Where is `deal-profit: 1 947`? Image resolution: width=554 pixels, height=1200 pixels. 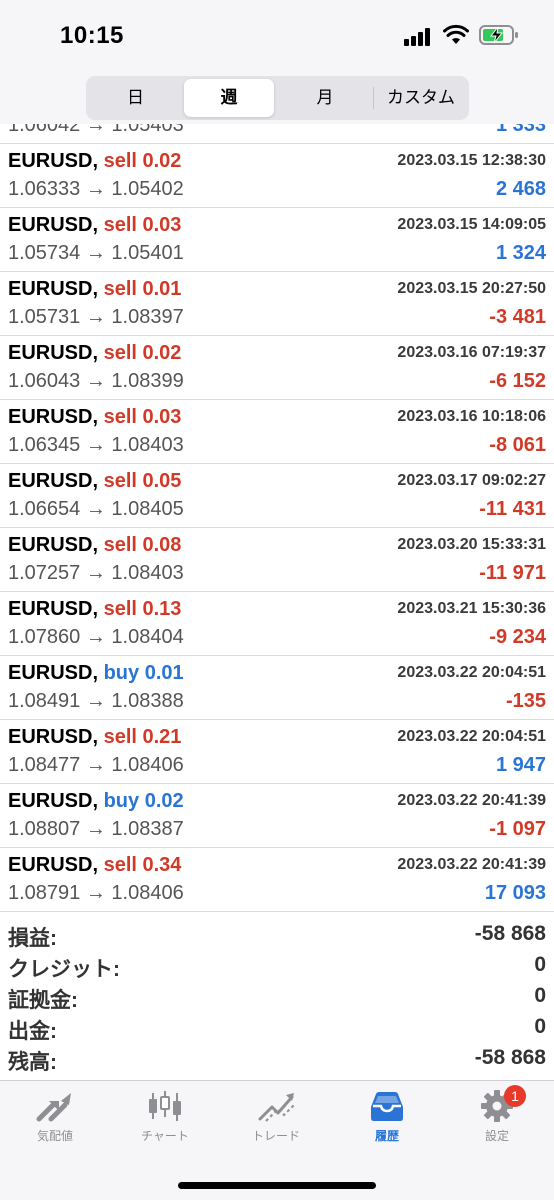
deal-profit: 1 947 is located at coordinates (520, 765).